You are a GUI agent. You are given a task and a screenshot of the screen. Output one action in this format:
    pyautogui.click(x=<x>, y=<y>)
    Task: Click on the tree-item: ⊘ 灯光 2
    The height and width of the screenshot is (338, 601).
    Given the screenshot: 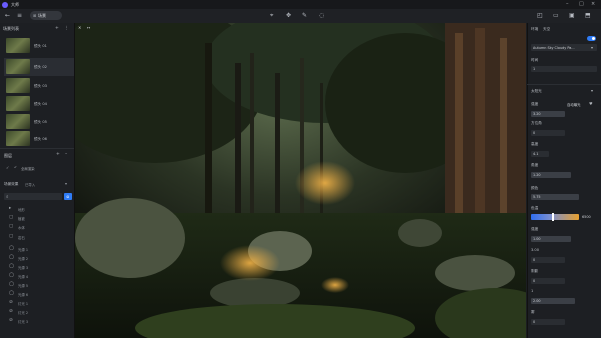 What is the action you would take?
    pyautogui.click(x=38, y=312)
    